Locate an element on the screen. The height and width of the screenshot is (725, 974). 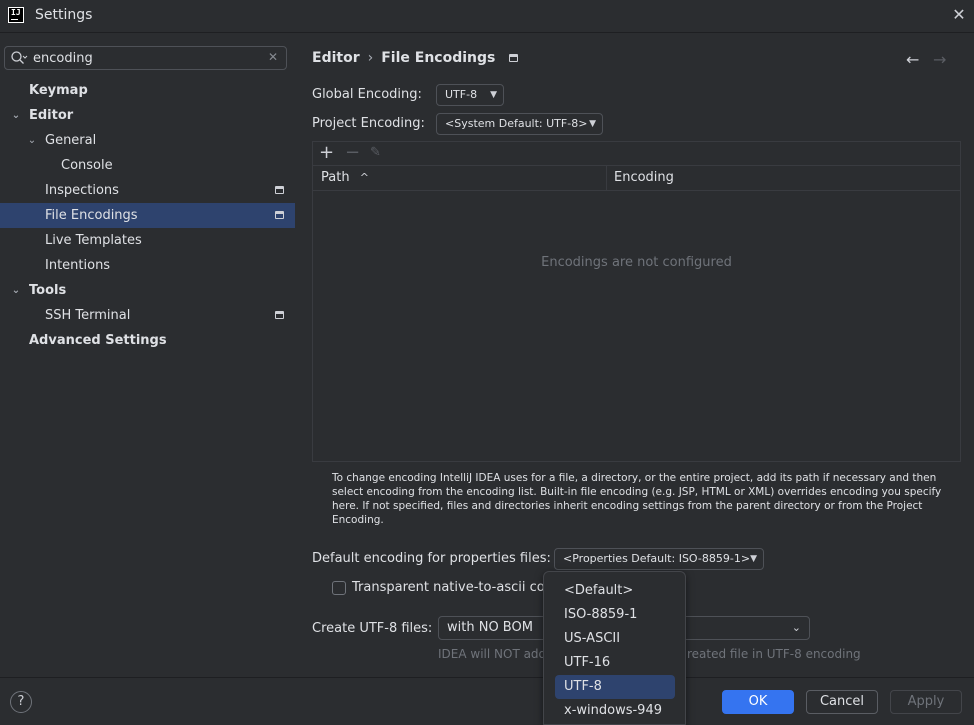
sidebar-item-label: Advanced Settings is located at coordinates (98, 340).